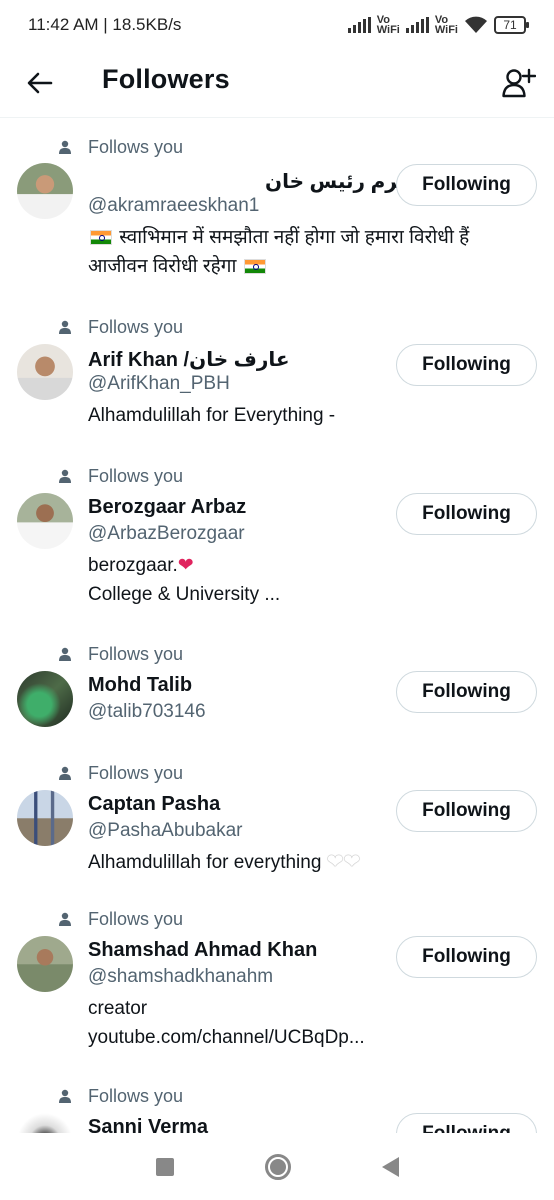  I want to click on page-title: Followers, so click(166, 79).